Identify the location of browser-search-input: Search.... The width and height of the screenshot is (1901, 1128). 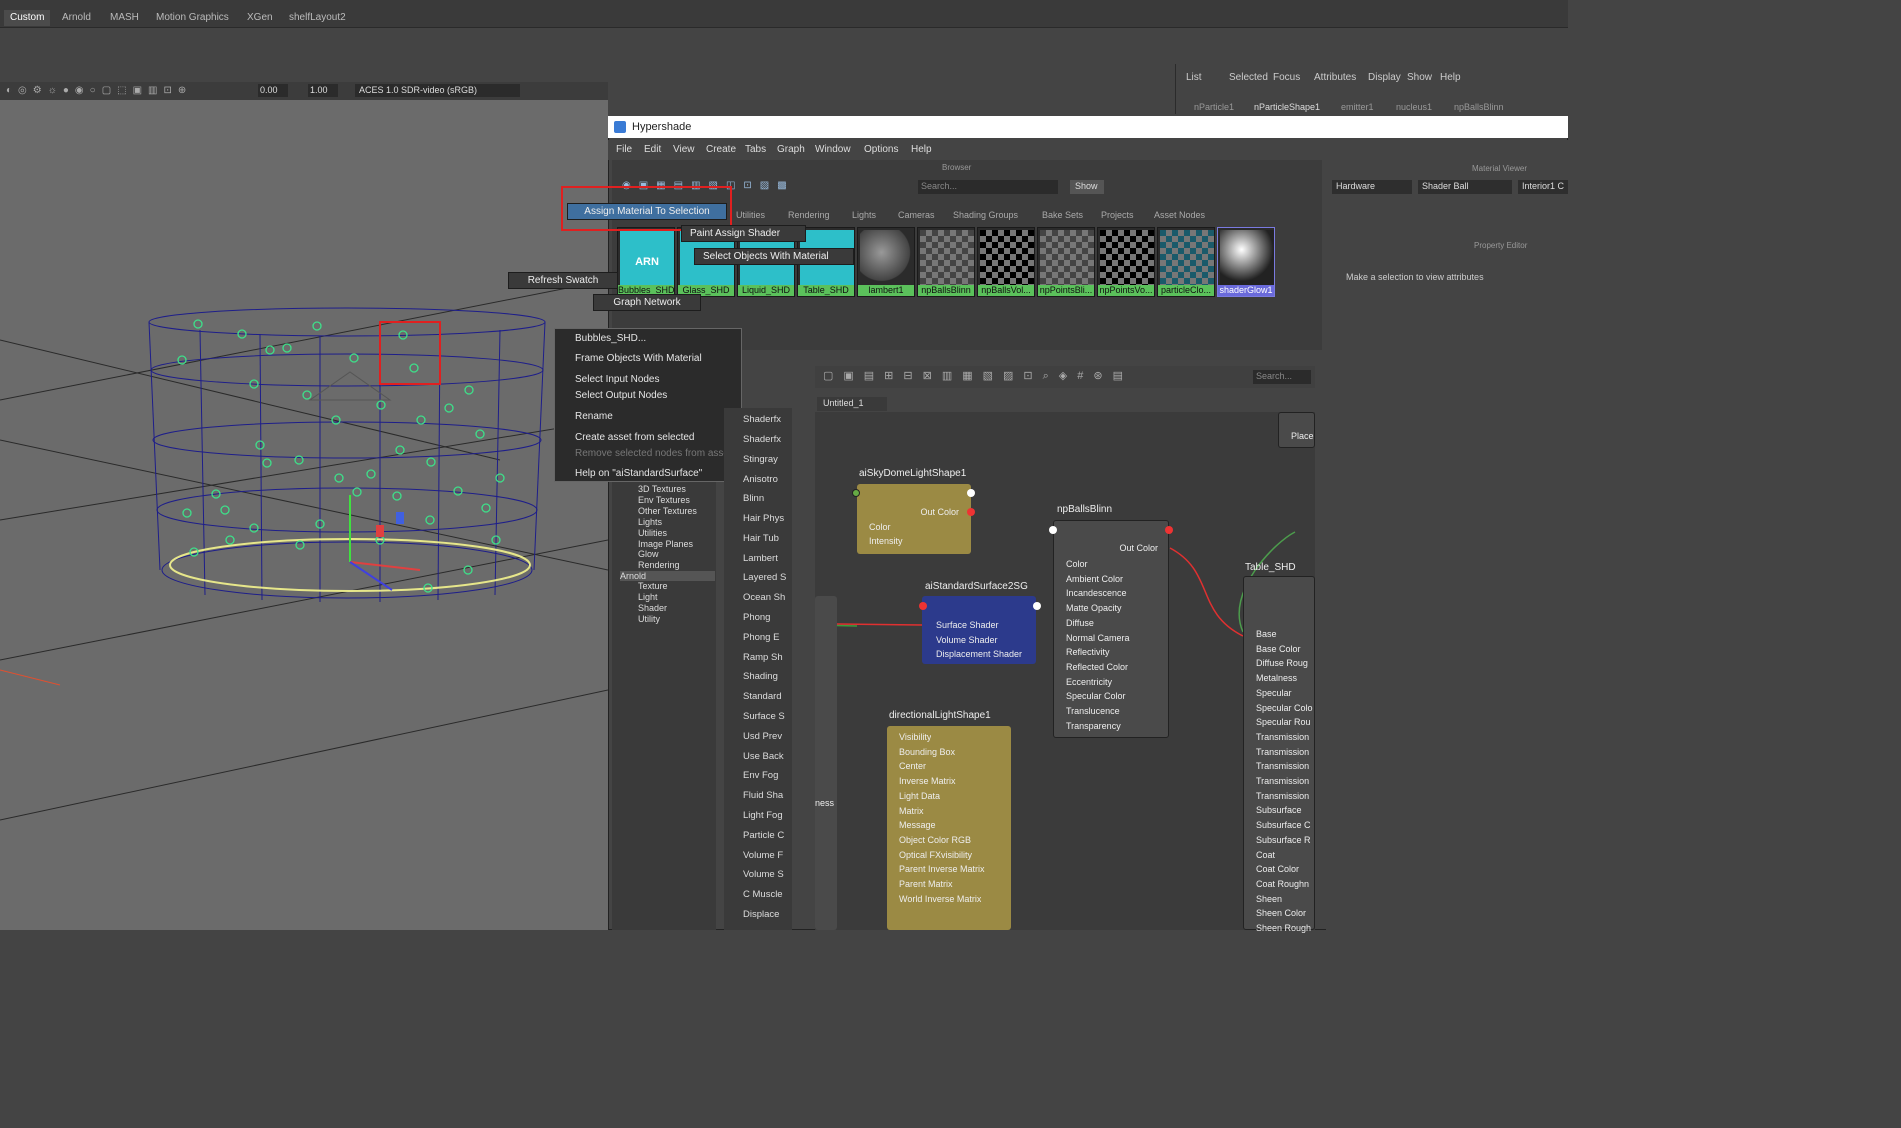
(988, 187).